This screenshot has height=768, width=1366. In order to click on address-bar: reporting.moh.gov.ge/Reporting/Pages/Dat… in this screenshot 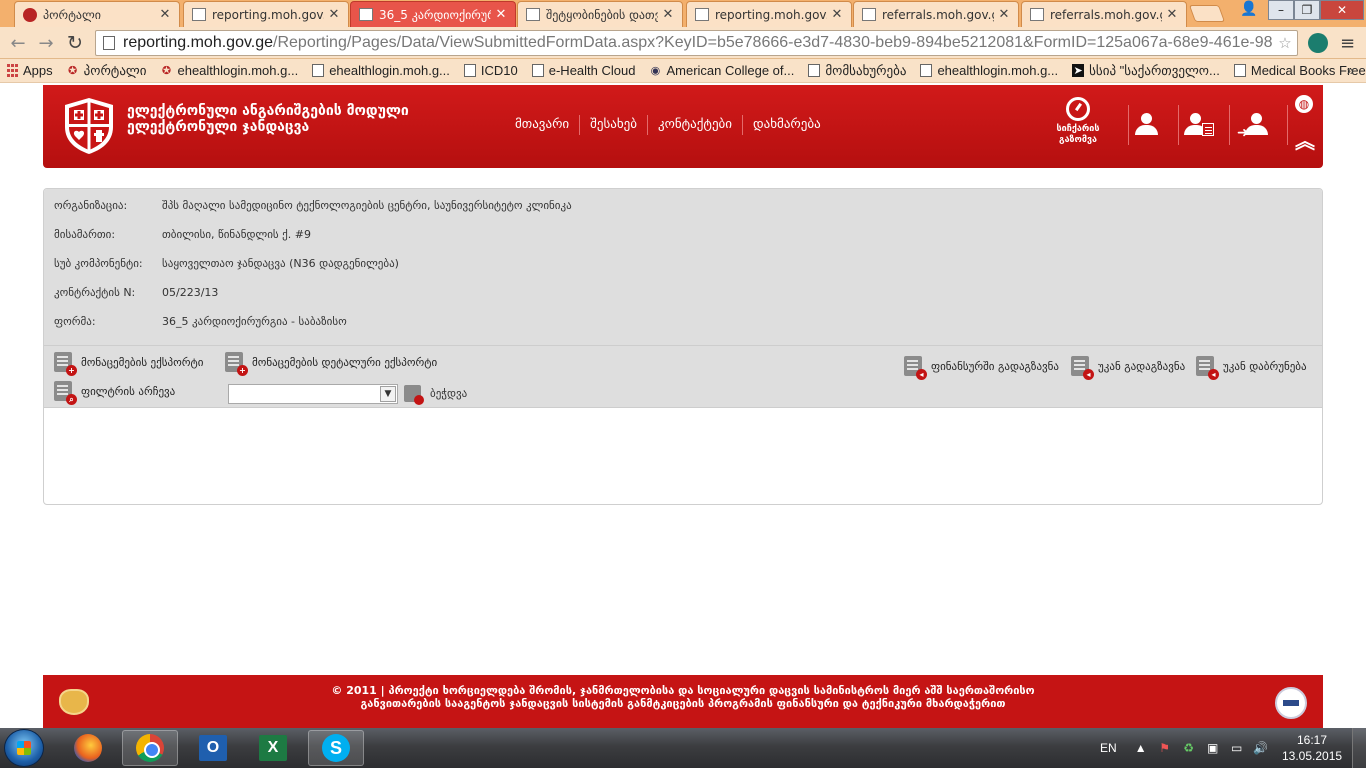, I will do `click(696, 43)`.